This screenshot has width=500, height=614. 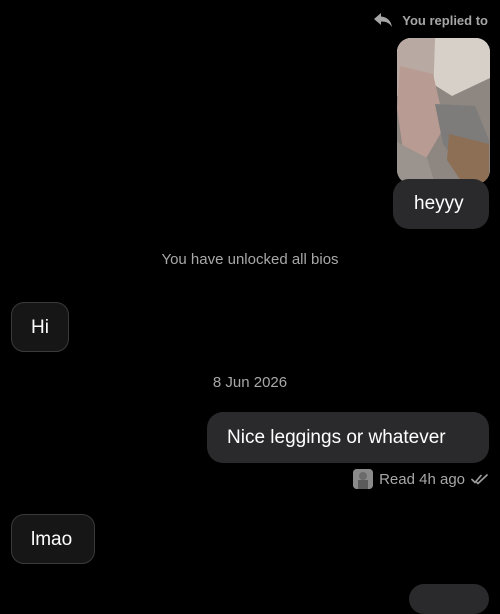 I want to click on message-bubble-outgoing: heyyy, so click(x=441, y=204).